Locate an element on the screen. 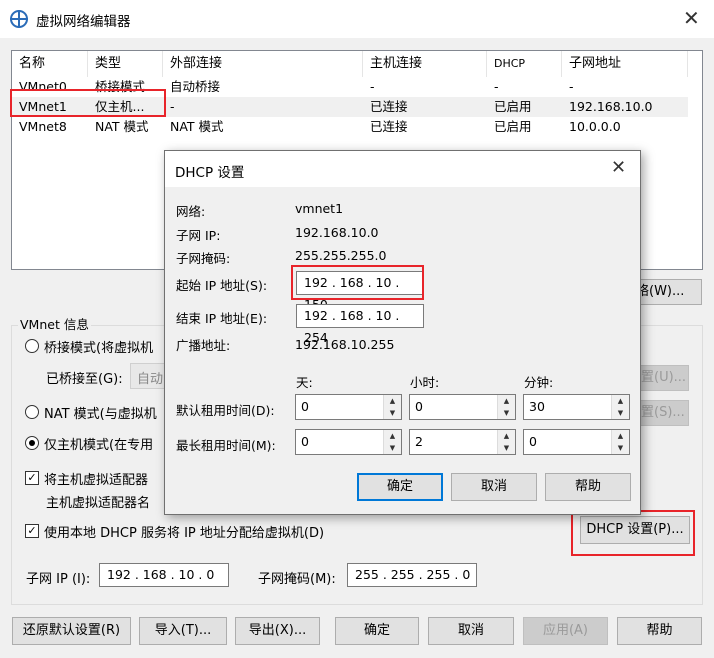 This screenshot has width=714, height=658. cell-subnet: - is located at coordinates (571, 86).